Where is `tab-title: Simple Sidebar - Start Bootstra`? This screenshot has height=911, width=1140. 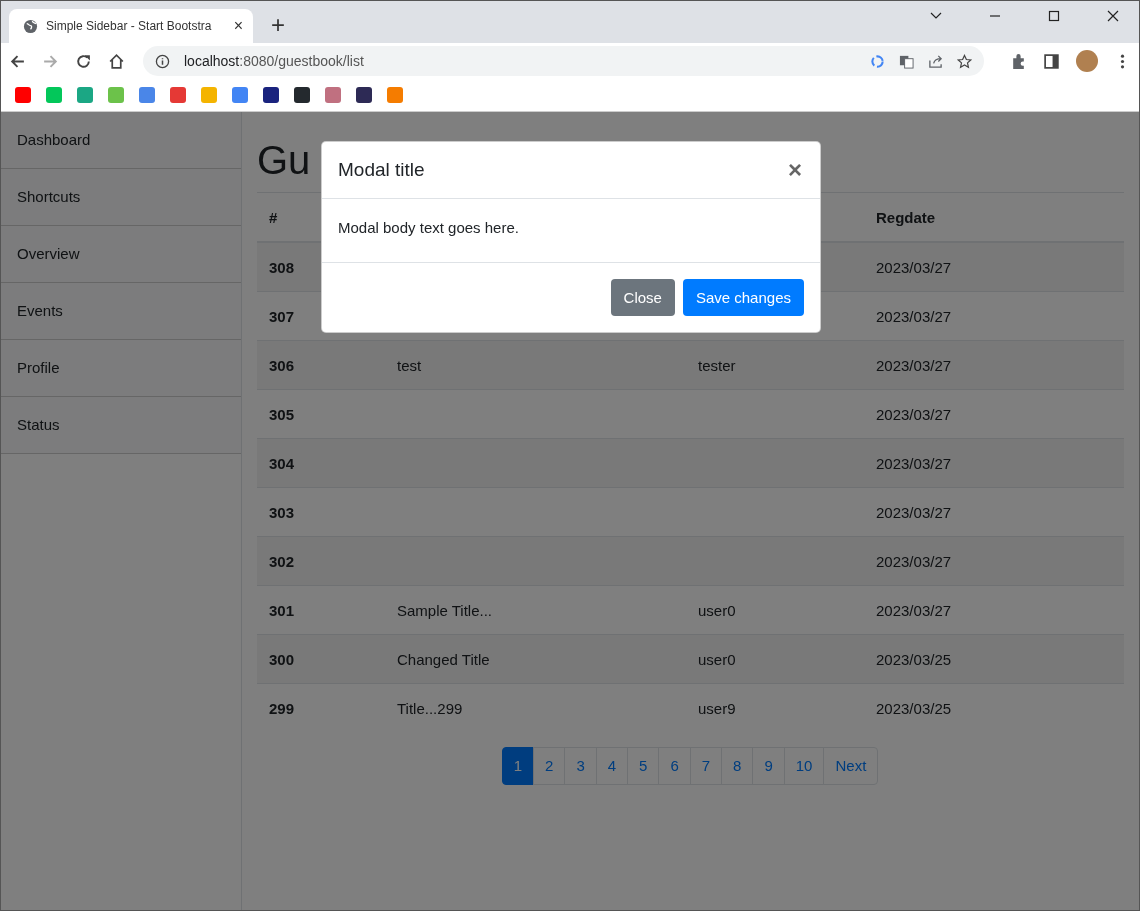 tab-title: Simple Sidebar - Start Bootstra is located at coordinates (129, 26).